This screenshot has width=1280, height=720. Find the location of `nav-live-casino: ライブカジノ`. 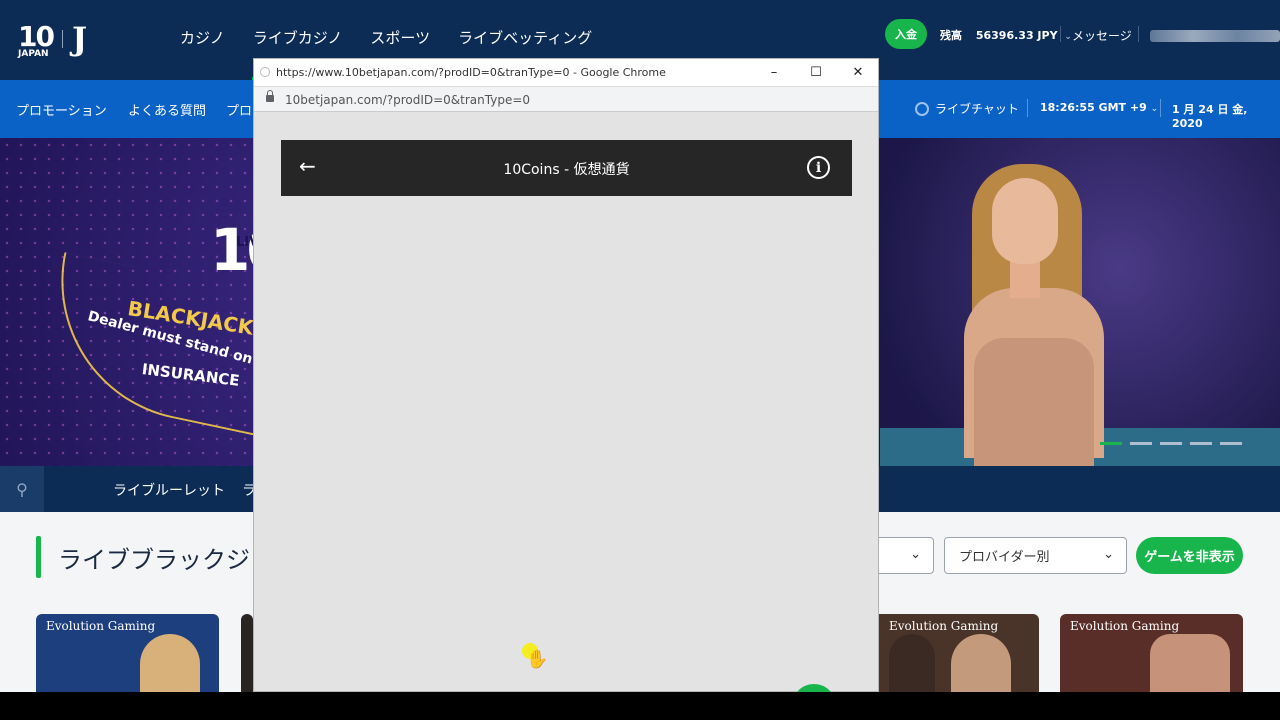

nav-live-casino: ライブカジノ is located at coordinates (298, 37).